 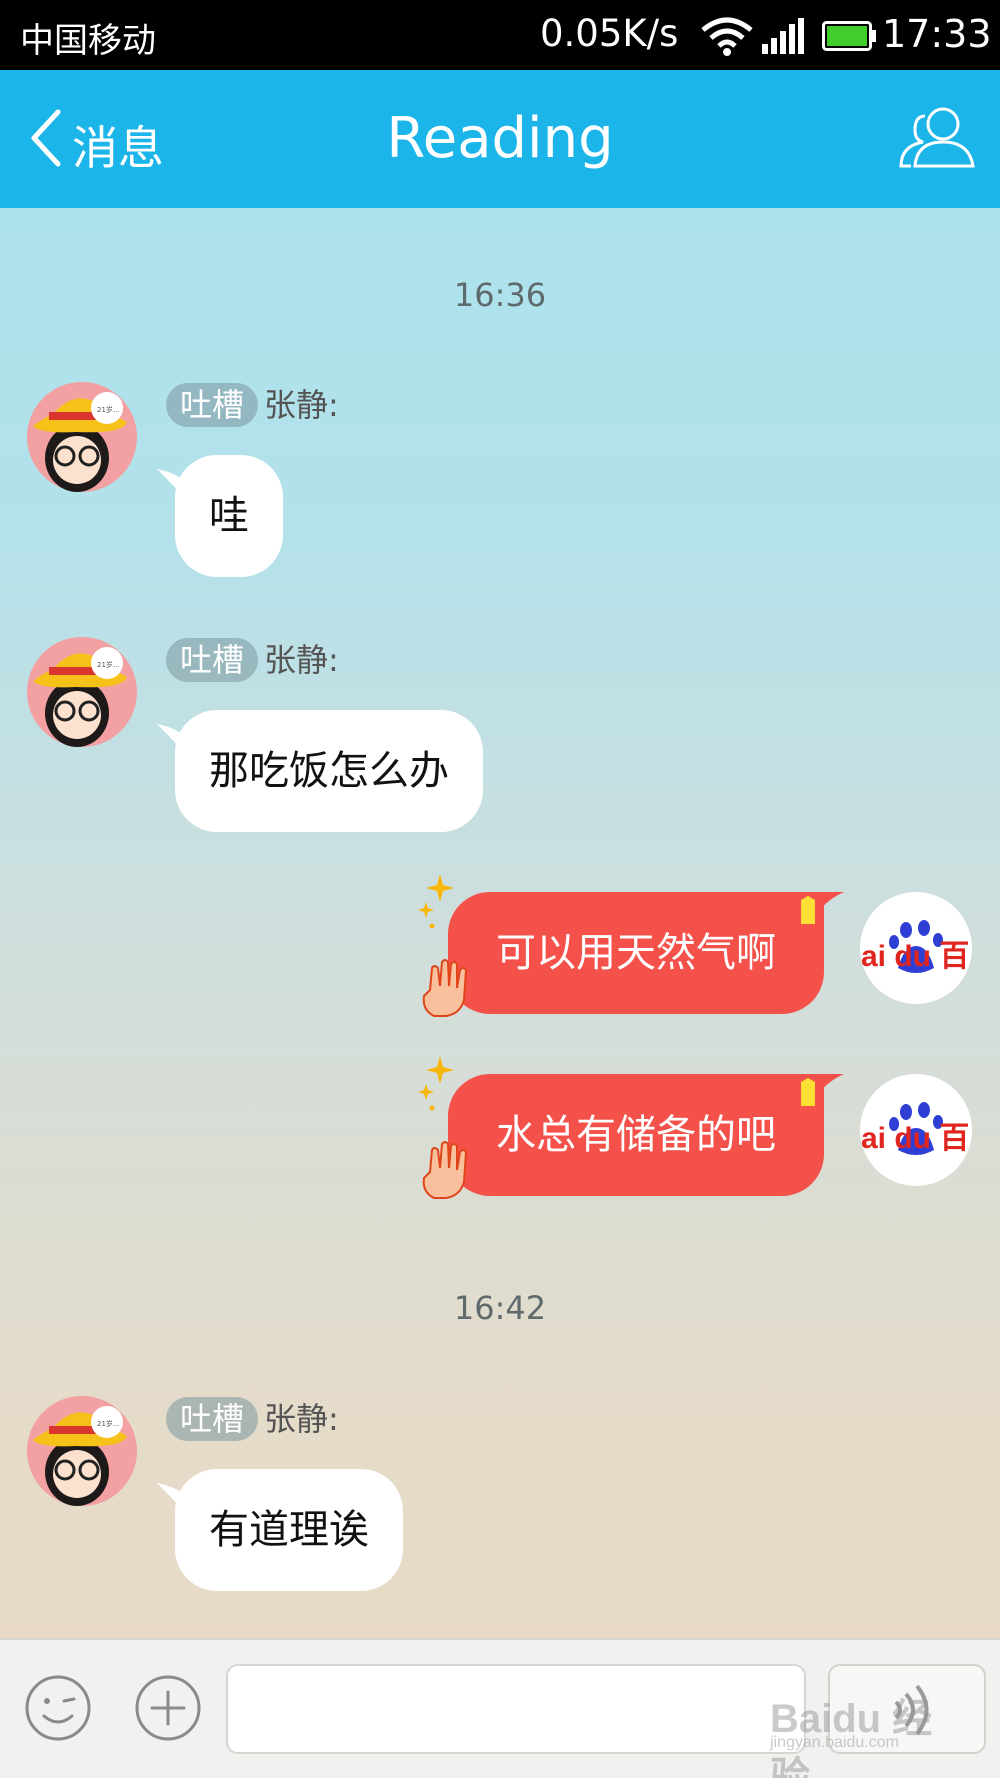 What do you see at coordinates (783, 36) in the screenshot?
I see `signal-icon` at bounding box center [783, 36].